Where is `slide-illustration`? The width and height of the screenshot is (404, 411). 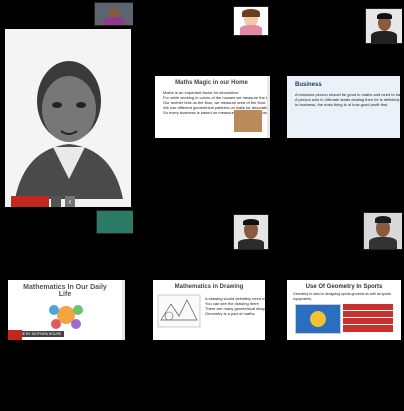
slide-illustration is located at coordinates (66, 317).